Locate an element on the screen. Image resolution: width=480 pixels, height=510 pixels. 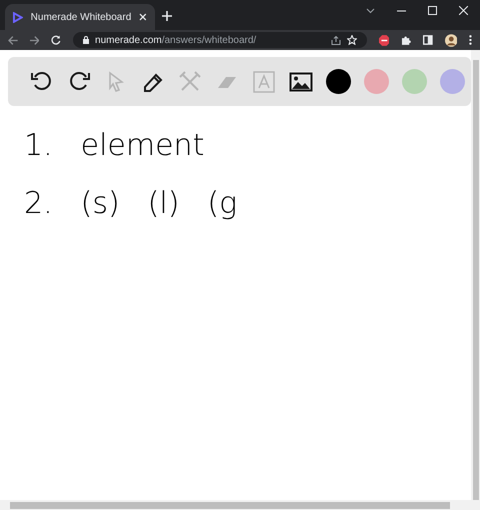
puzzle-icon is located at coordinates (406, 40).